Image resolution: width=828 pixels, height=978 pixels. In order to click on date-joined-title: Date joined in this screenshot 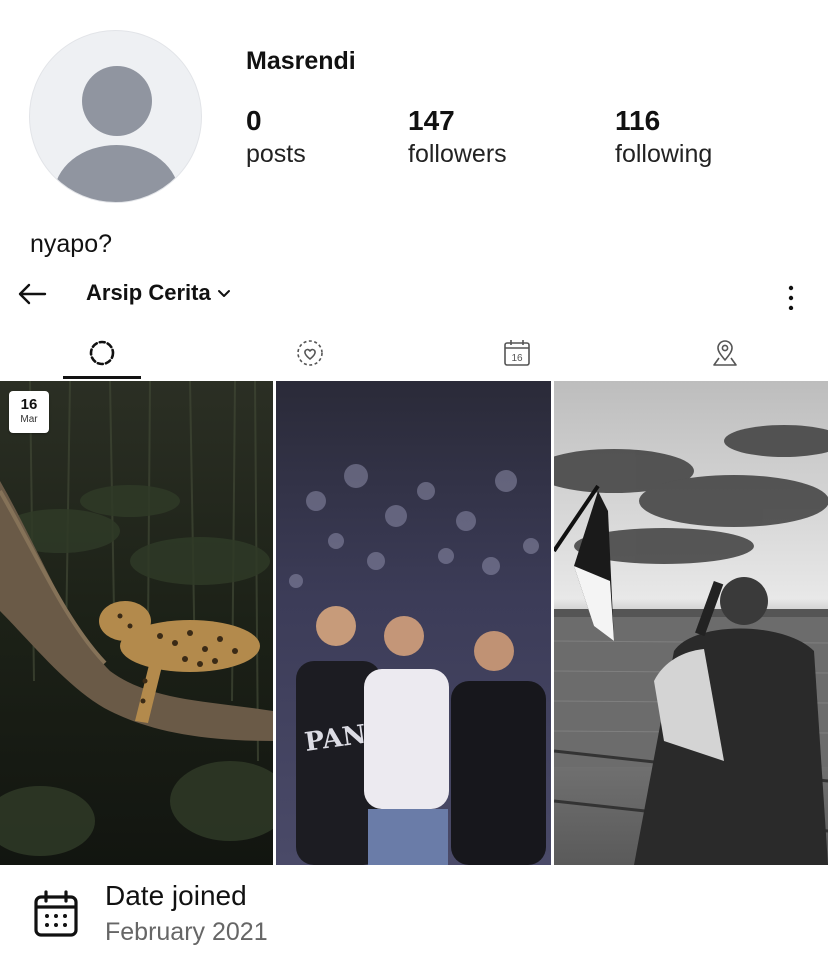, I will do `click(176, 895)`.